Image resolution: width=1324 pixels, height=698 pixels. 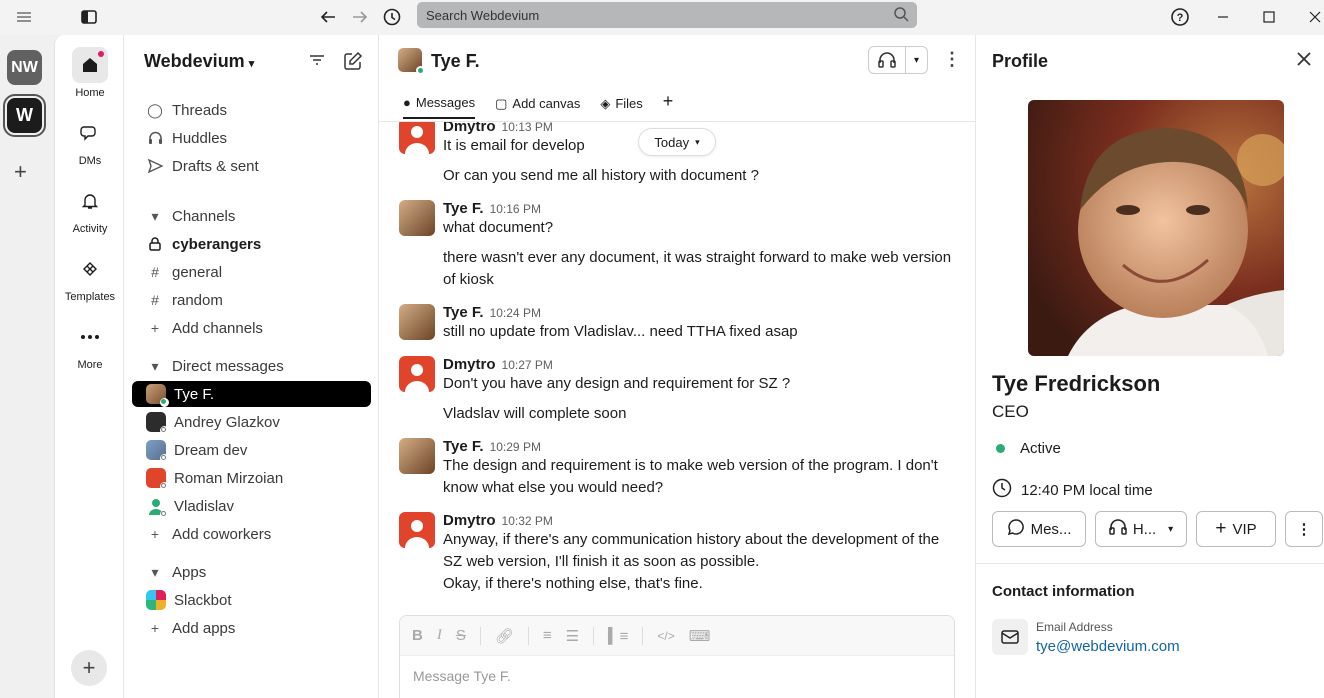 What do you see at coordinates (621, 107) in the screenshot?
I see `tab-files: ◈ Files` at bounding box center [621, 107].